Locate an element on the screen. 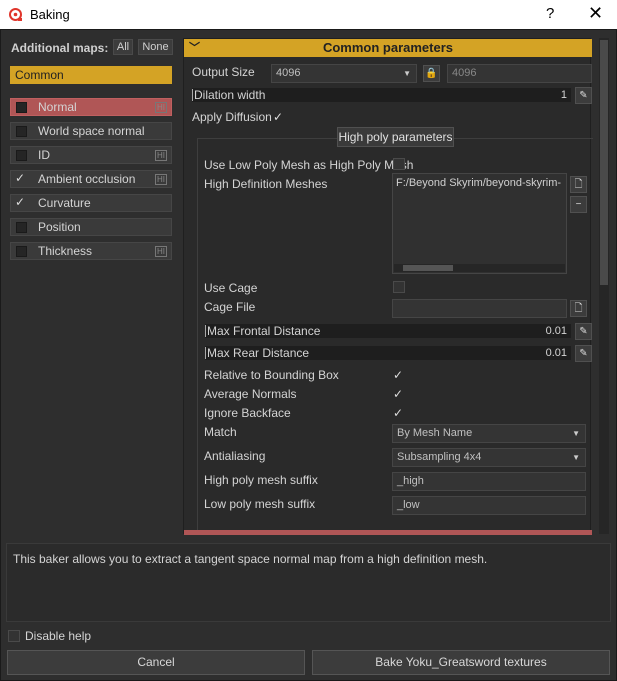  common-item: Common is located at coordinates (91, 75).